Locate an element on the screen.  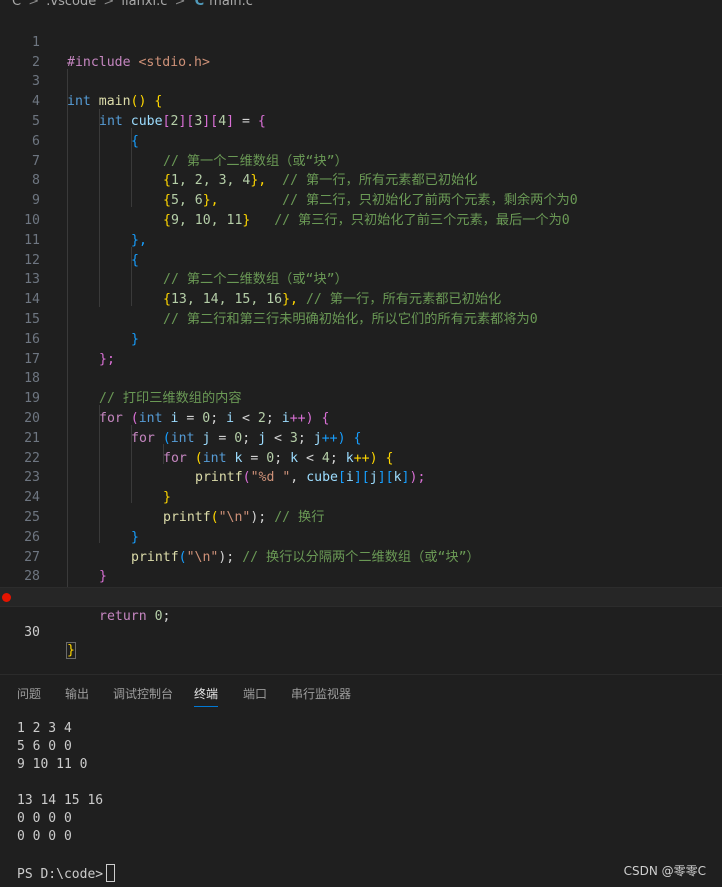
code-line: 13 {13, 14, 15, 16}, // 第一行，所有元素都已初始化 is located at coordinates (361, 279).